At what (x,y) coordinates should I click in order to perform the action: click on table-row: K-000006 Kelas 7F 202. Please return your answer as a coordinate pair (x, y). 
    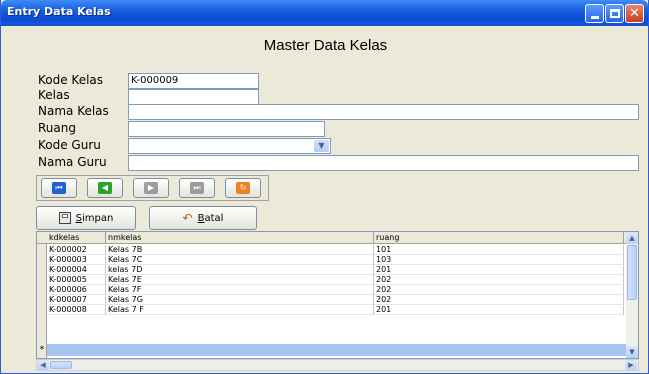
    Looking at the image, I should click on (337, 290).